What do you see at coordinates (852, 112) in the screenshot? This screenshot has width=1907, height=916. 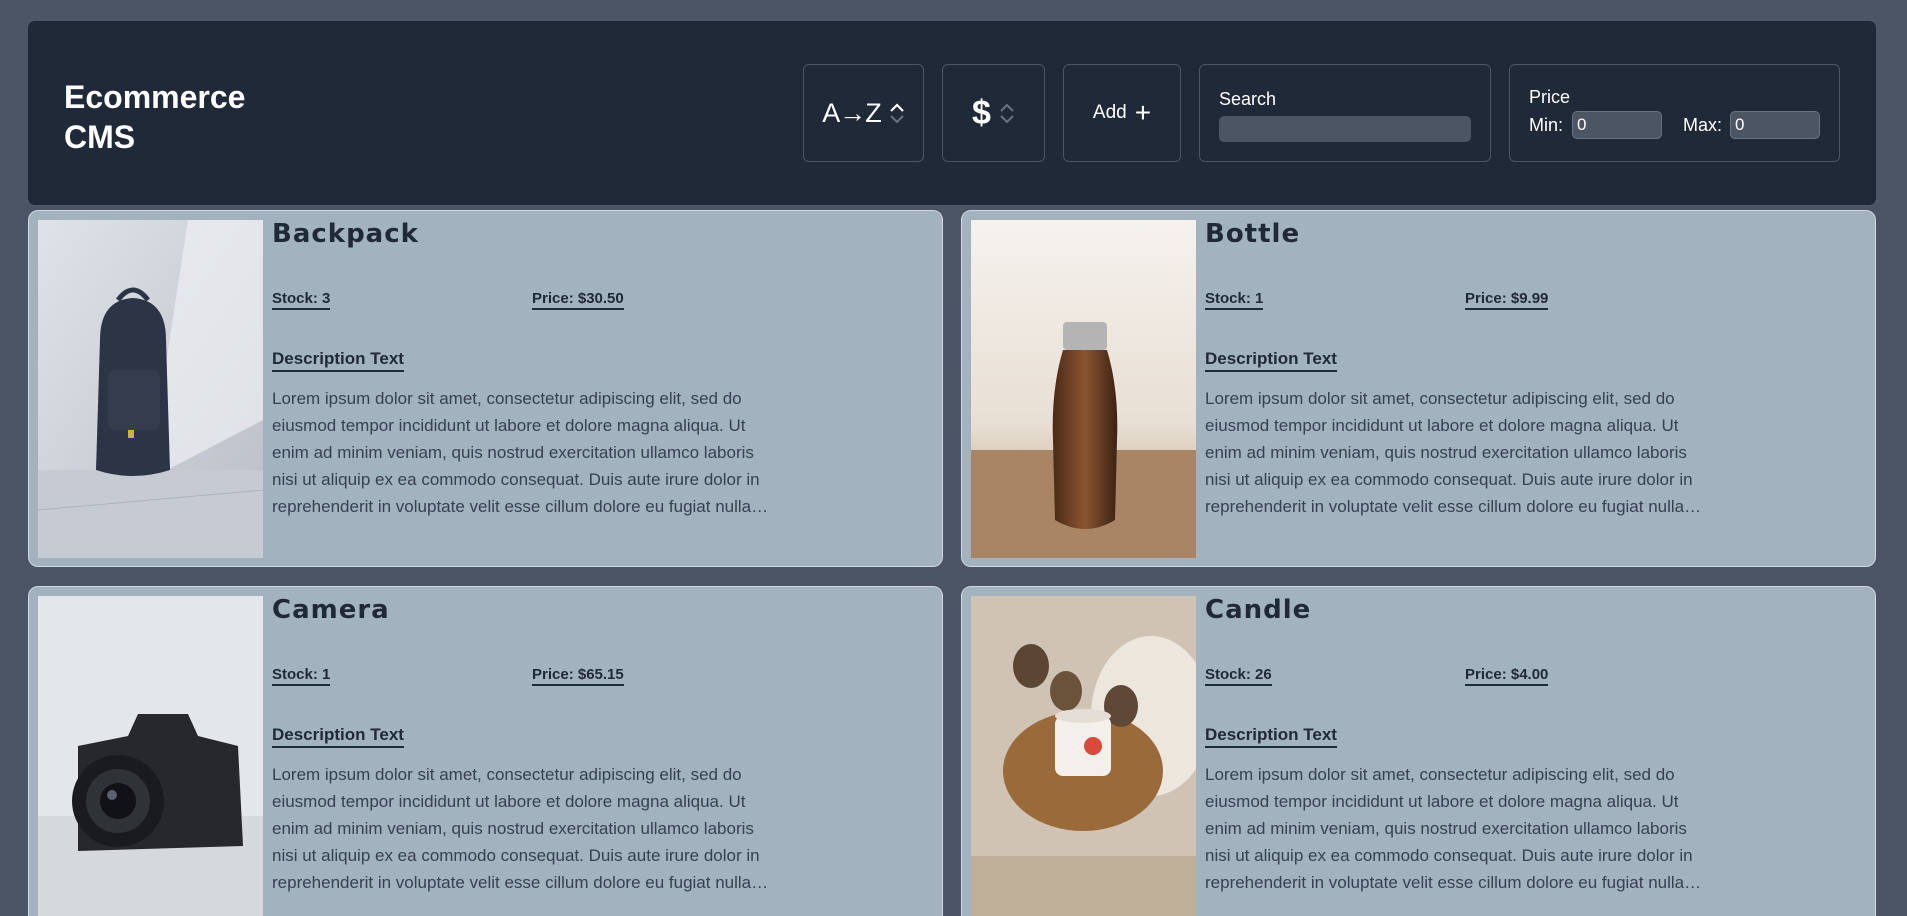 I see `sort-name-label: A→Z` at bounding box center [852, 112].